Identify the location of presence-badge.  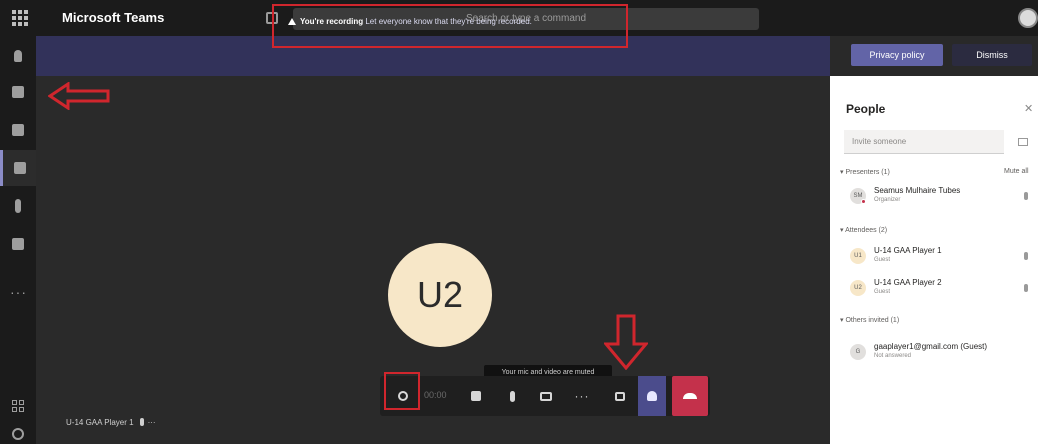
(863, 201).